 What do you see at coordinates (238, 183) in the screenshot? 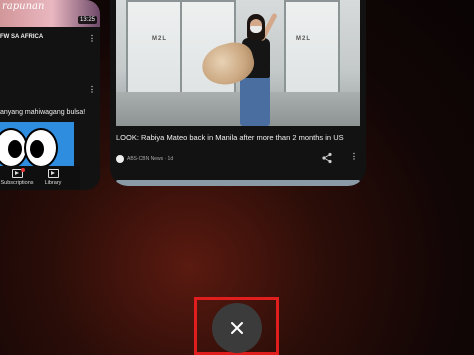
I see `next-video-thumbnail` at bounding box center [238, 183].